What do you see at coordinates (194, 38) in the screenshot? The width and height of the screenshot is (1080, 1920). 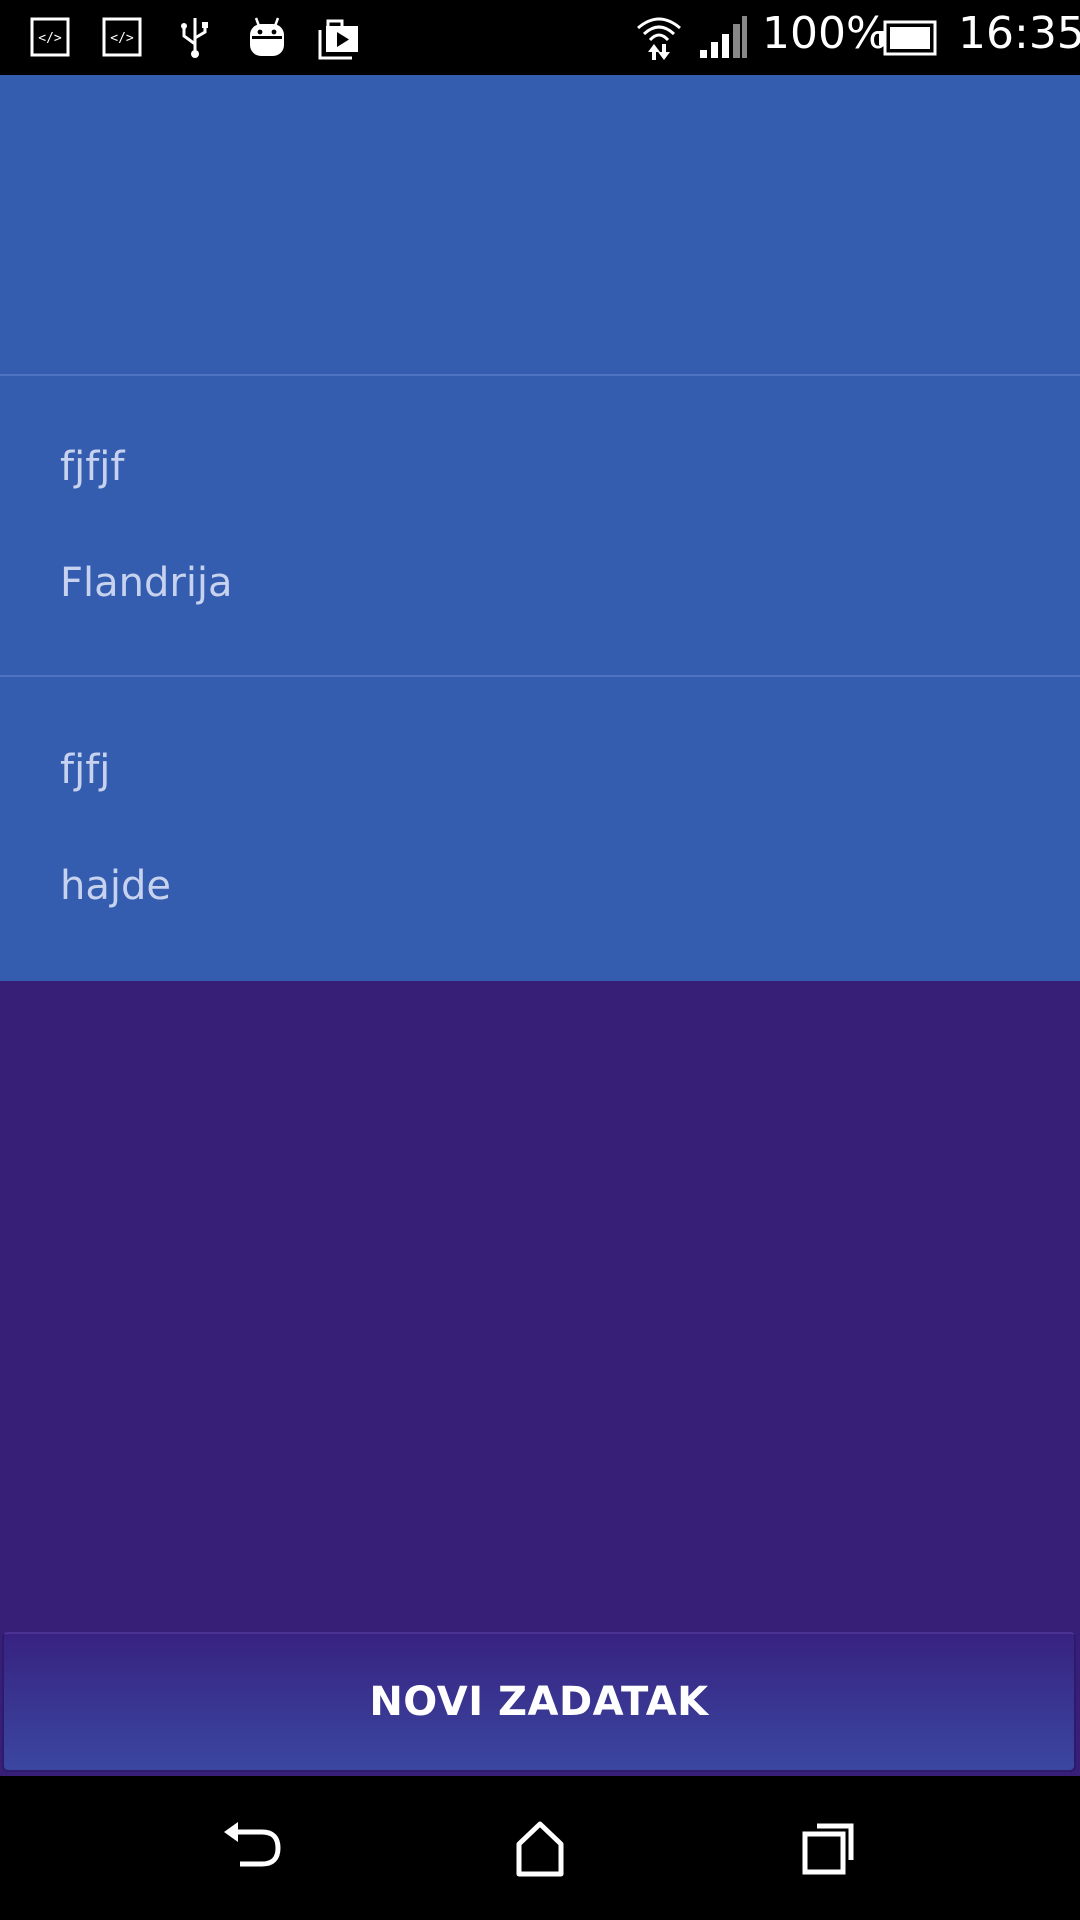 I see `usb-icon` at bounding box center [194, 38].